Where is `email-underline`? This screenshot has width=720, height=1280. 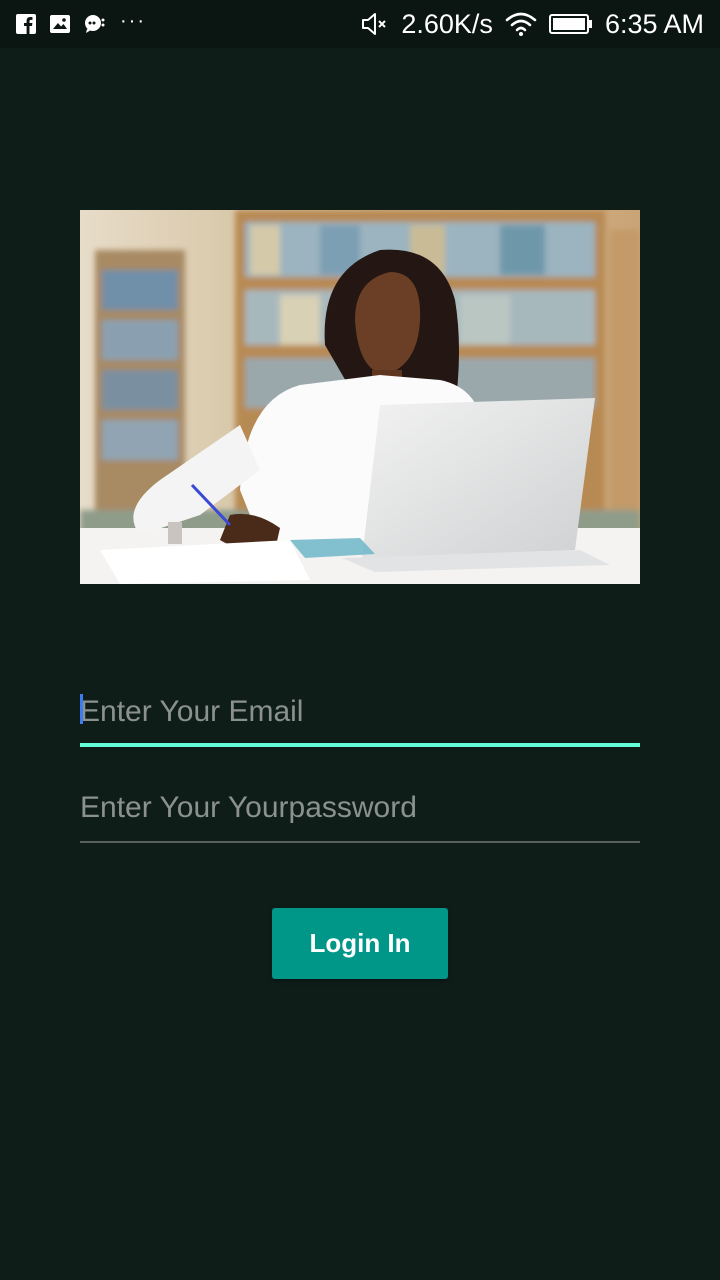 email-underline is located at coordinates (360, 745).